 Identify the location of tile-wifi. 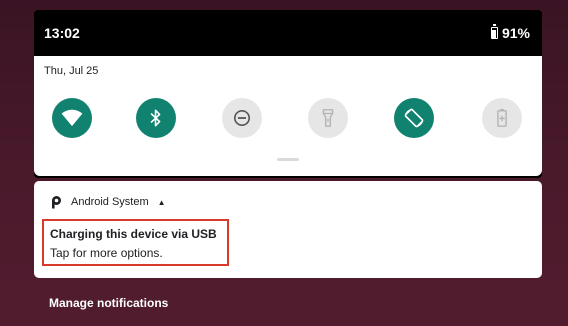
(72, 118).